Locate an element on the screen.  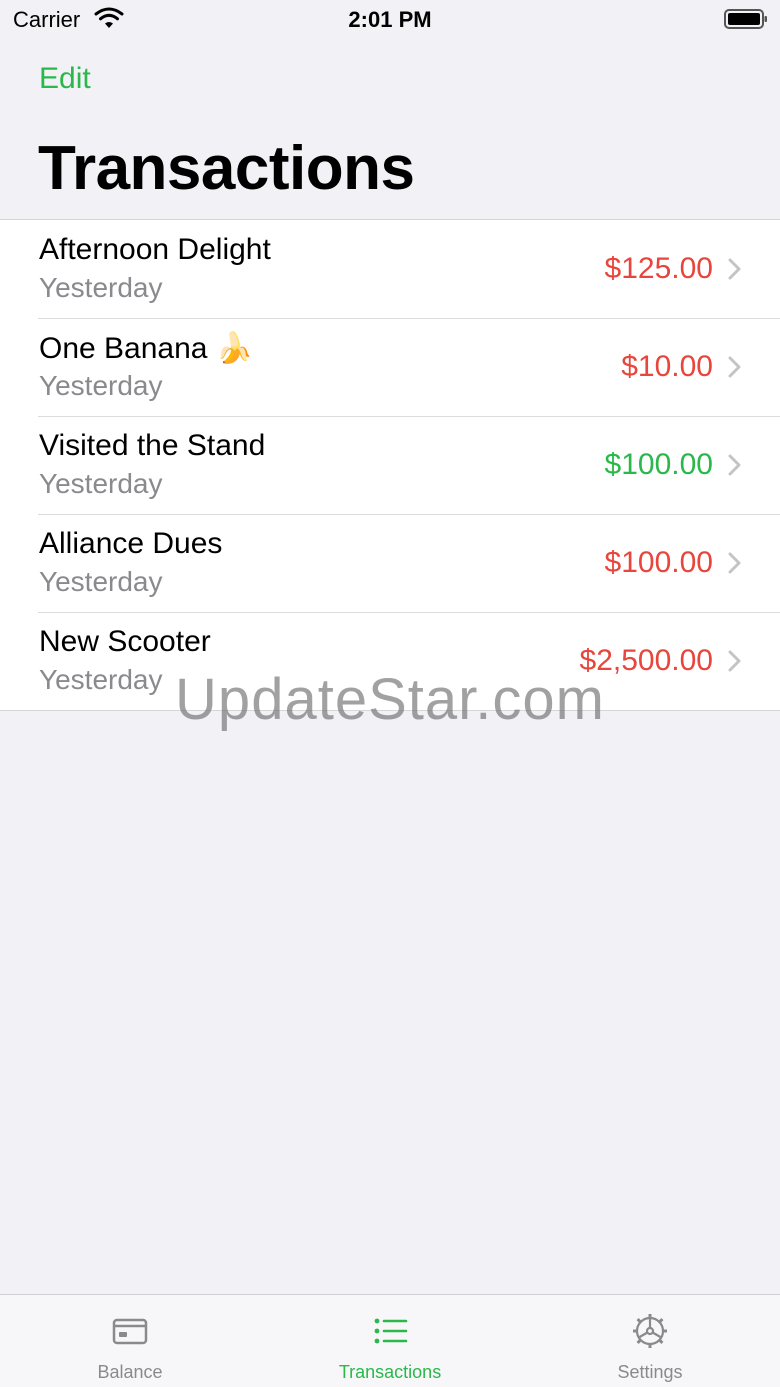
tab-balance: Balance is located at coordinates (130, 1341).